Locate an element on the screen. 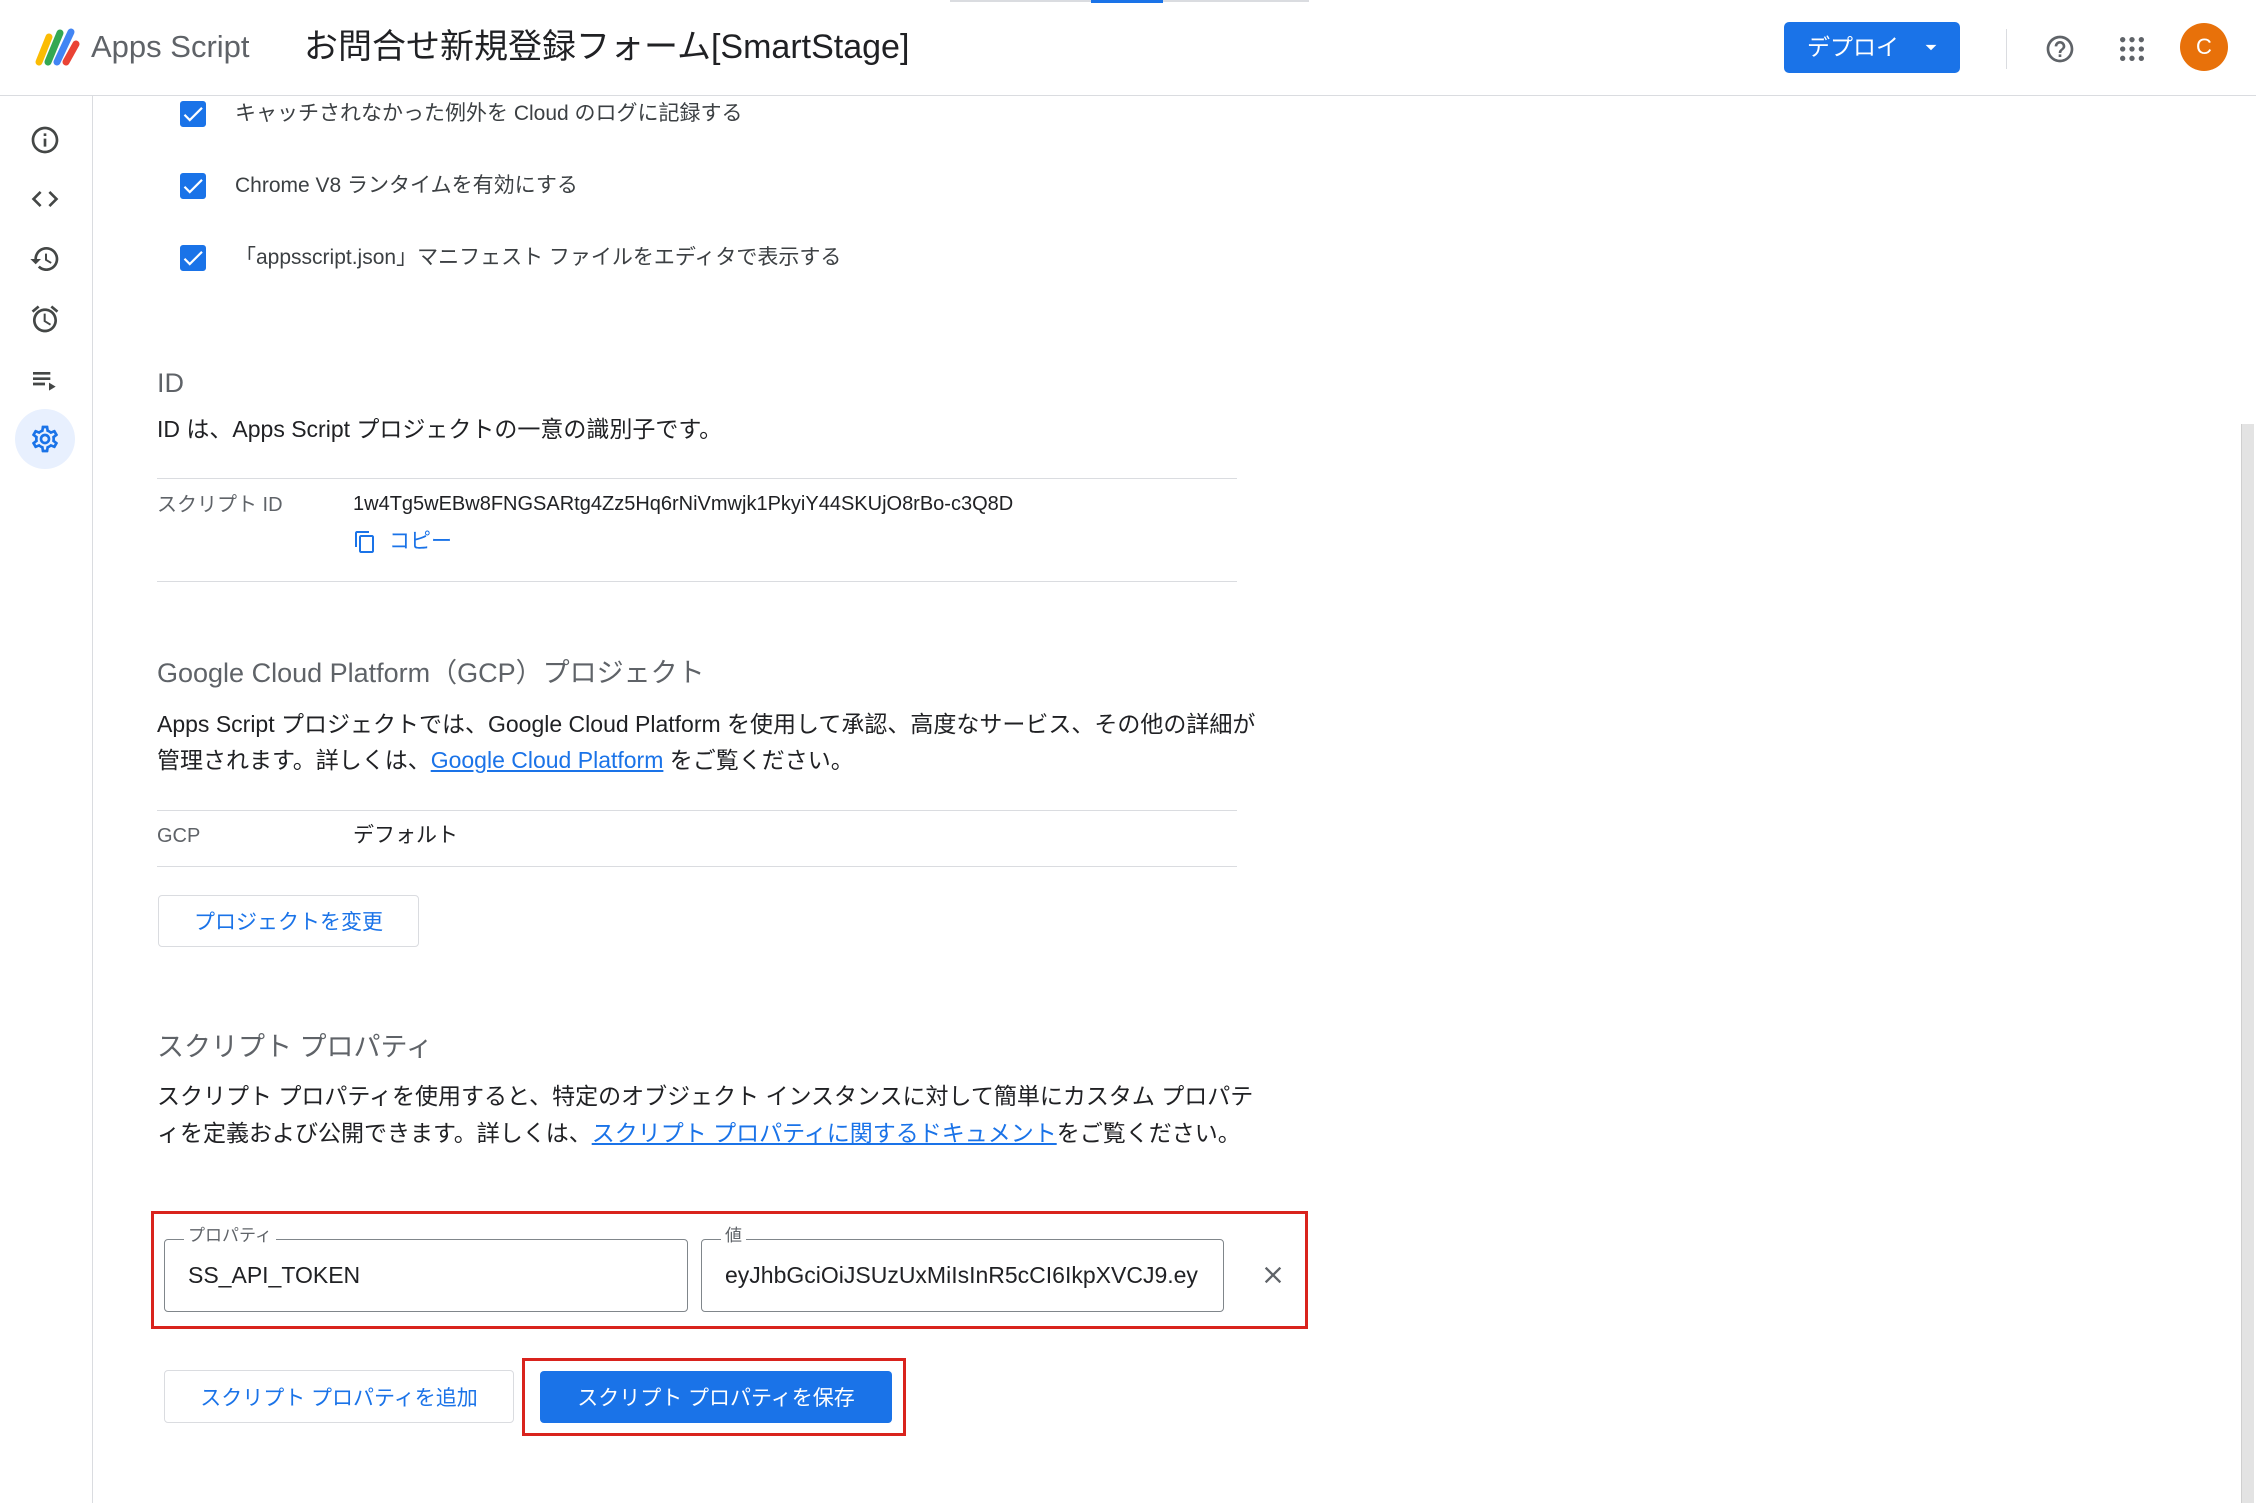  checkbox-show-manifest is located at coordinates (193, 258).